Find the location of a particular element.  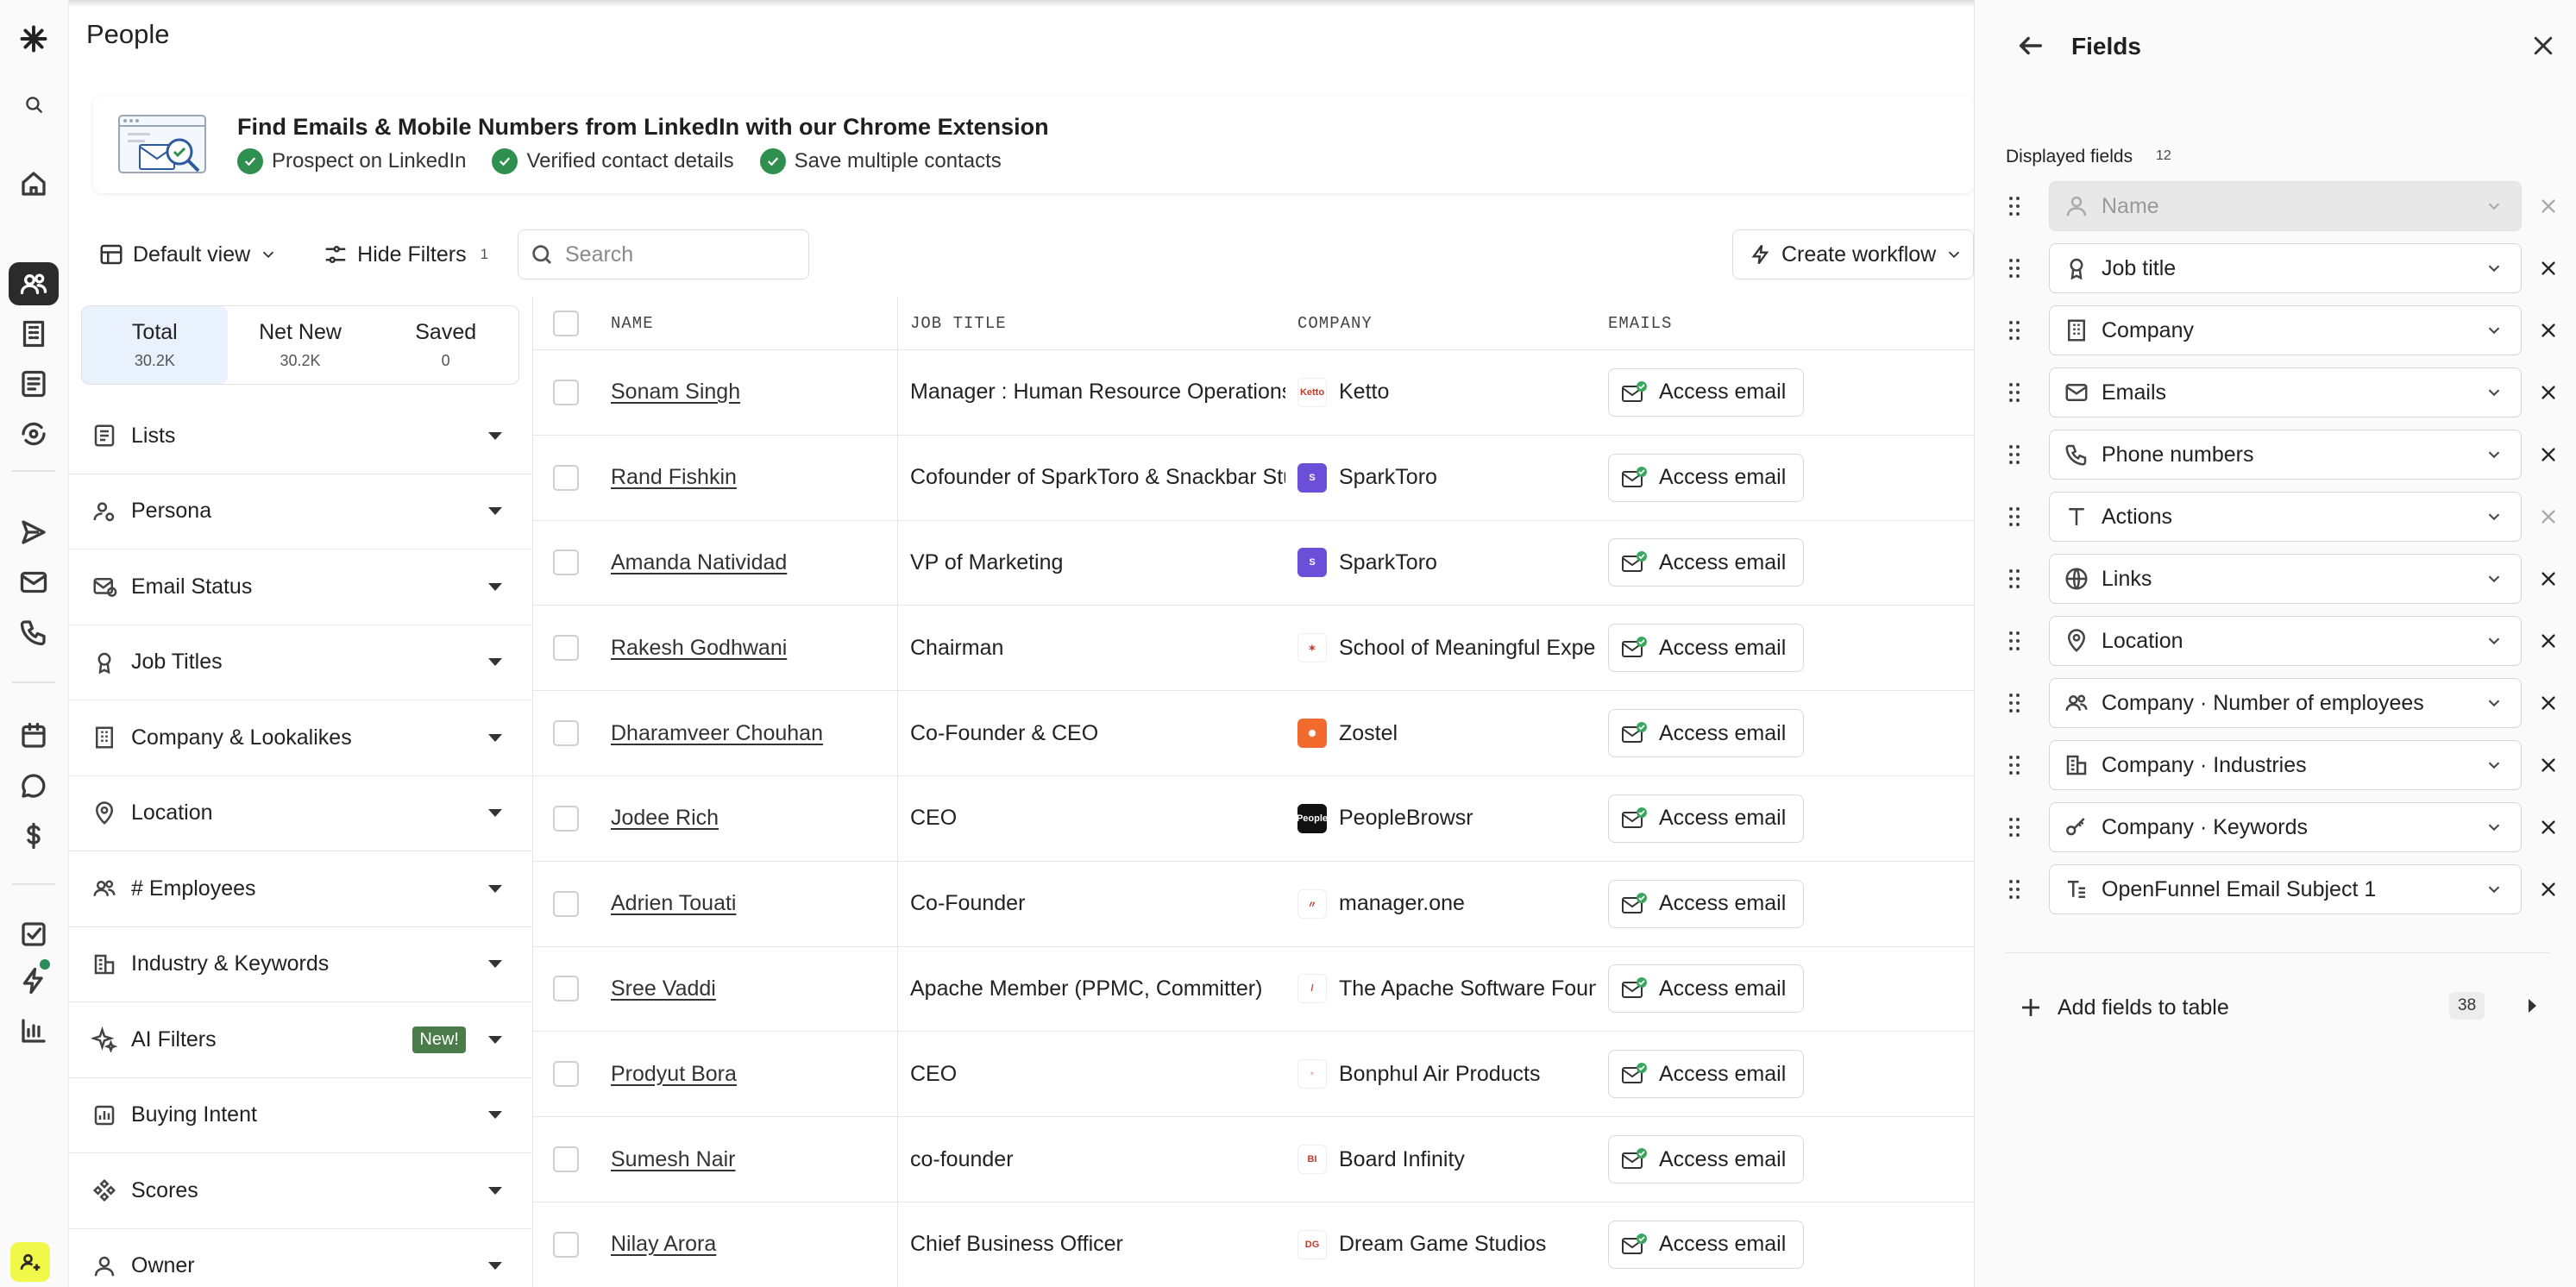

add-fields-button: Add fields to table 38 is located at coordinates (2285, 1007).